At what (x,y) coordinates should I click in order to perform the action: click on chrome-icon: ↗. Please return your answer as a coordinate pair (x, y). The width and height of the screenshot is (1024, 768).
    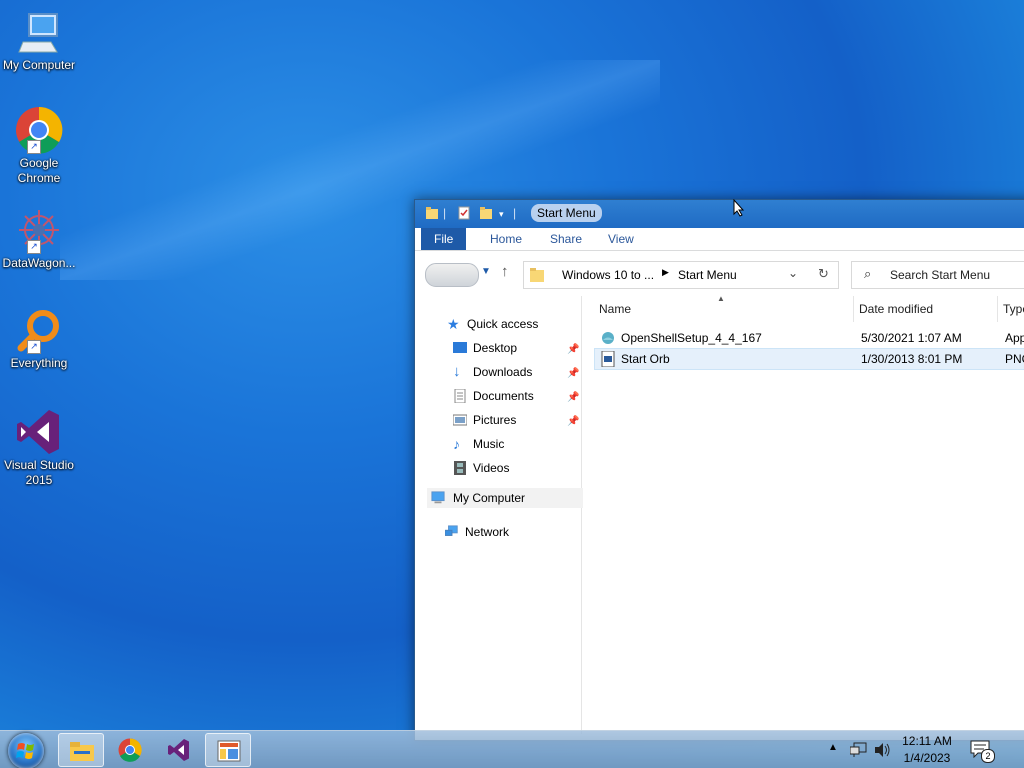
    Looking at the image, I should click on (39, 130).